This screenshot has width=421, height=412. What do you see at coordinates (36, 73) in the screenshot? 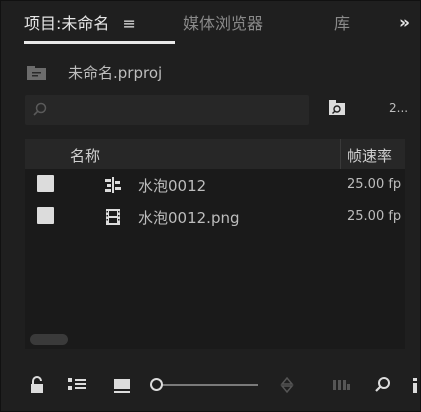
I see `folder-icon` at bounding box center [36, 73].